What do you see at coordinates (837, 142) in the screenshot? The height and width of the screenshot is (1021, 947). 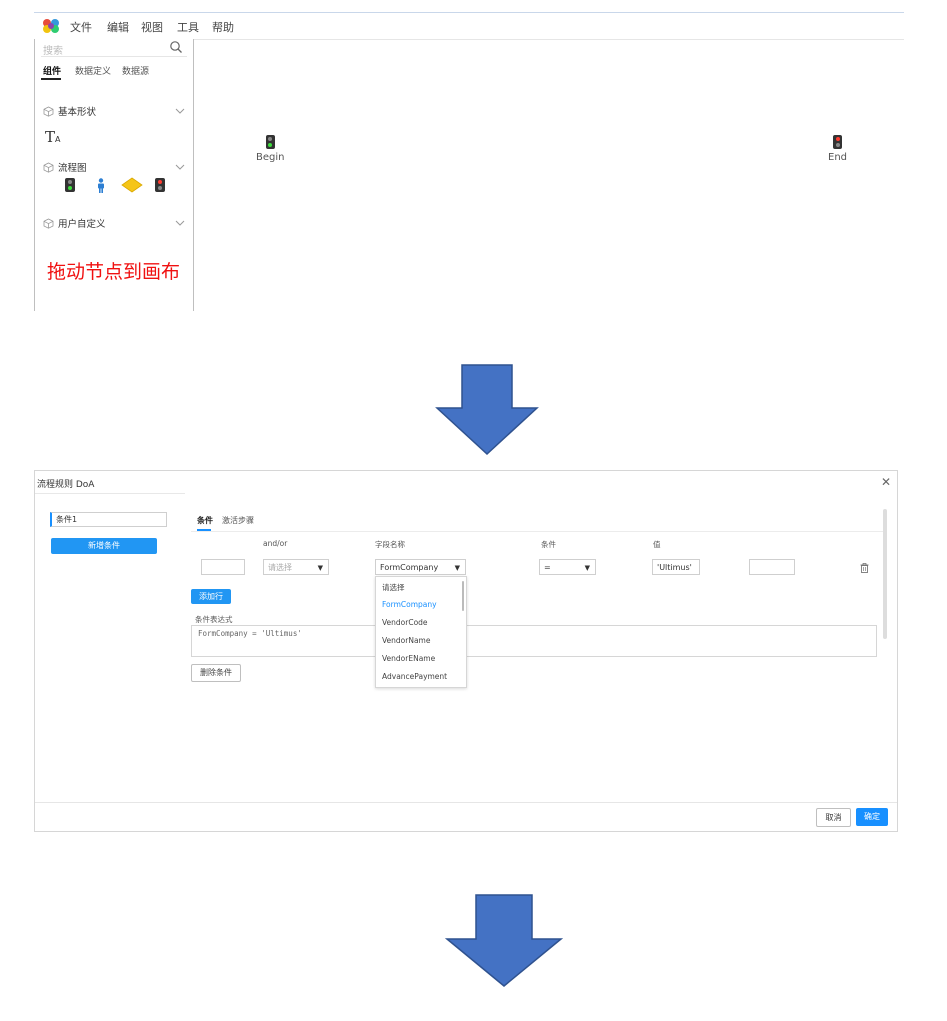 I see `traffic-light-red-icon` at bounding box center [837, 142].